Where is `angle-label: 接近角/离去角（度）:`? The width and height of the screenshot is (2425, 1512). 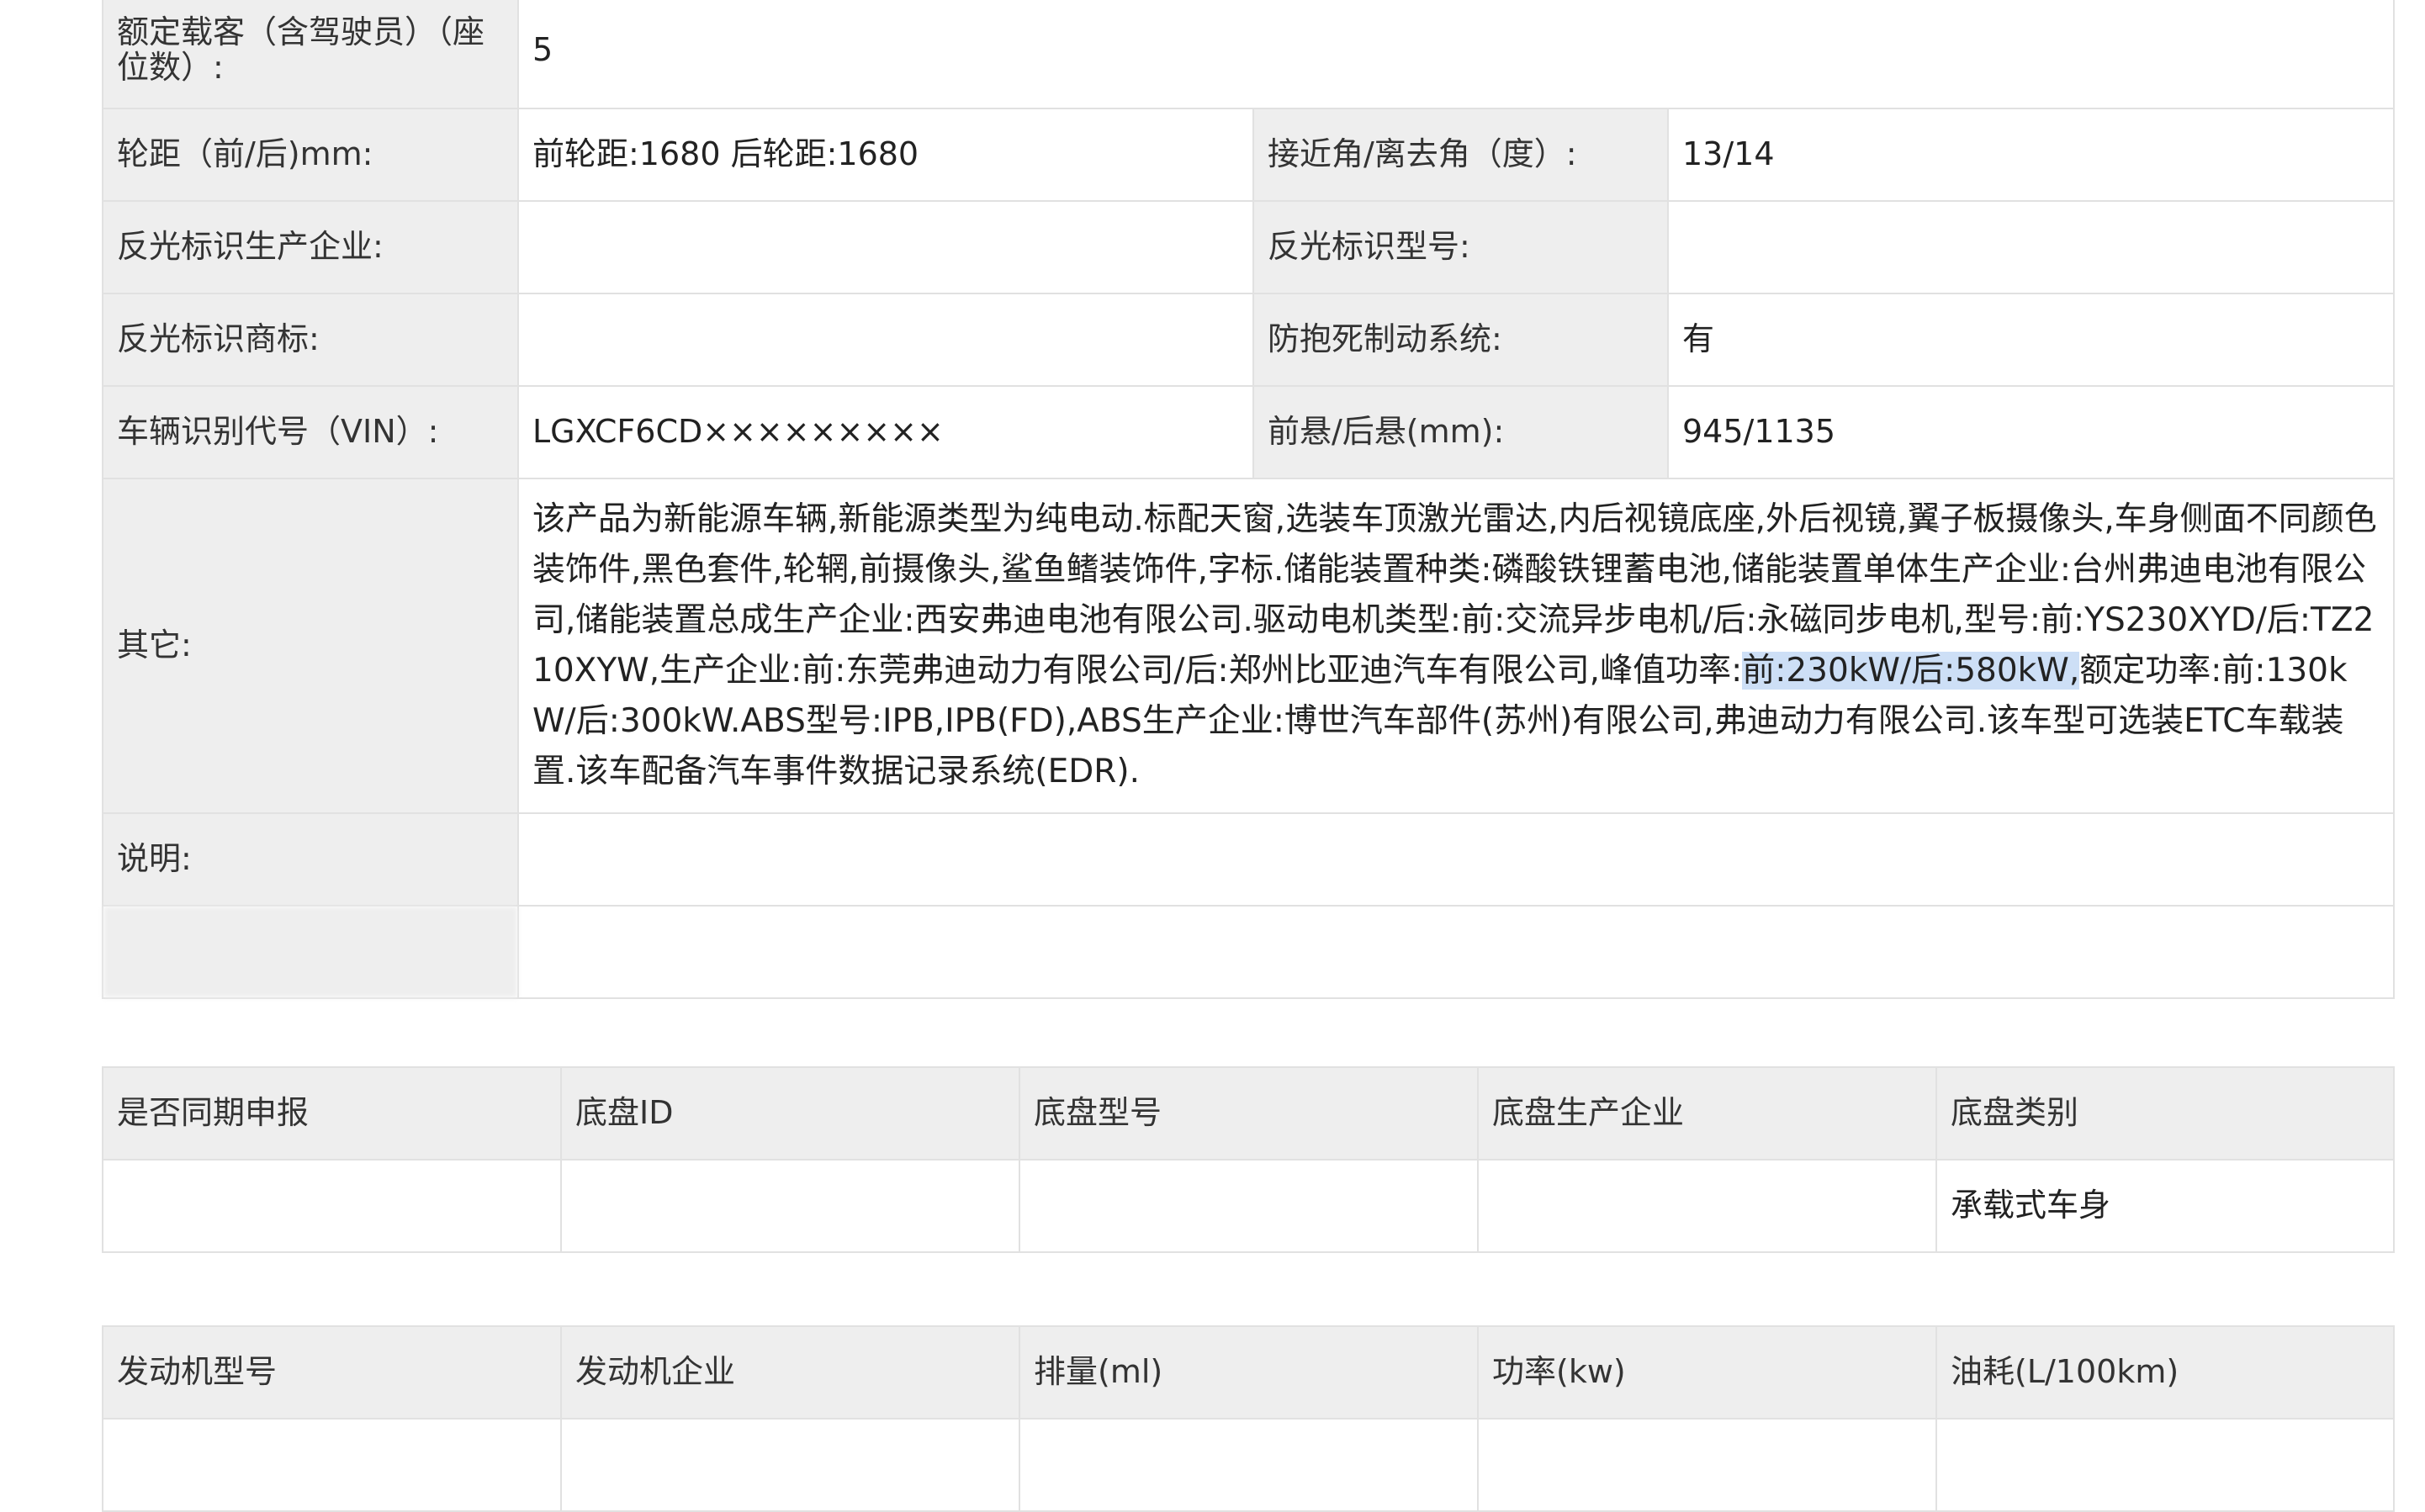
angle-label: 接近角/离去角（度）: is located at coordinates (1460, 155).